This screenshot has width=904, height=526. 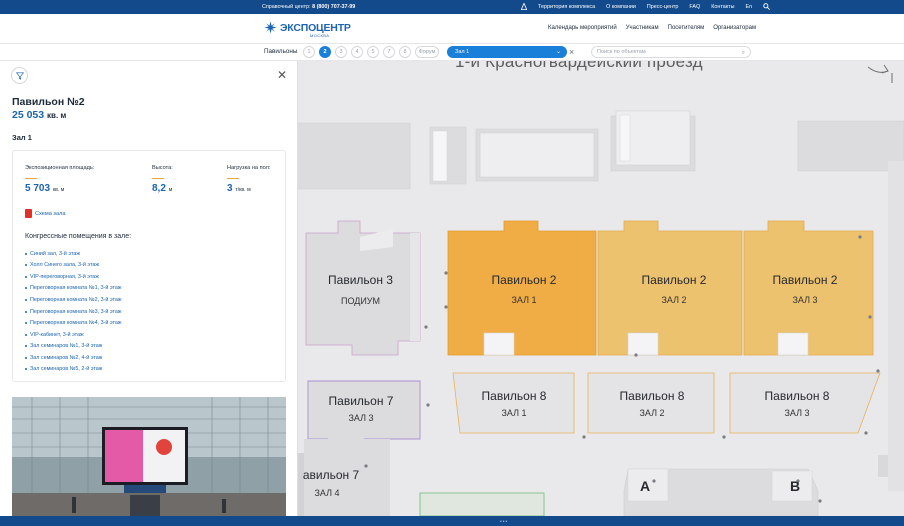 What do you see at coordinates (282, 75) in the screenshot?
I see `close-panel-icon: ✕` at bounding box center [282, 75].